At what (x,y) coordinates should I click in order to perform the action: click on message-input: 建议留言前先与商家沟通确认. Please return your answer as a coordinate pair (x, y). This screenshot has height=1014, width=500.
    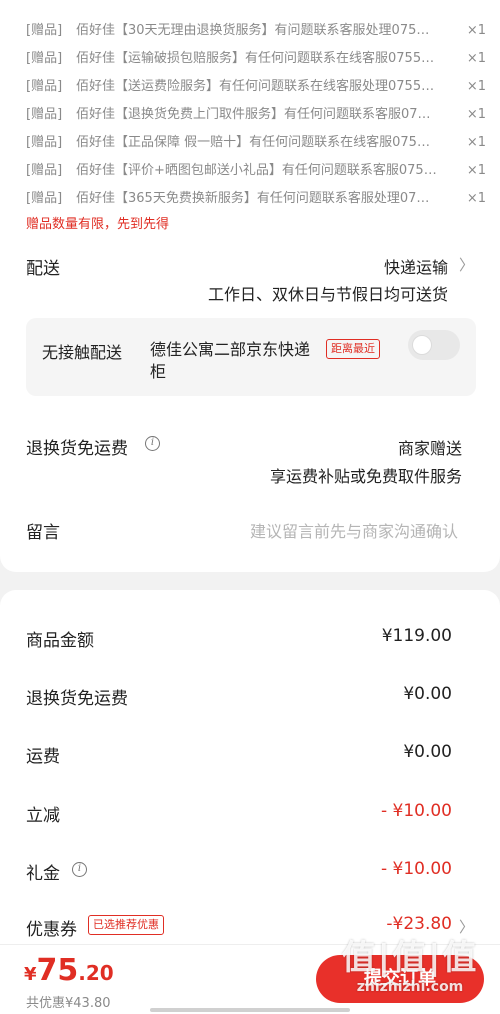
    Looking at the image, I should click on (354, 530).